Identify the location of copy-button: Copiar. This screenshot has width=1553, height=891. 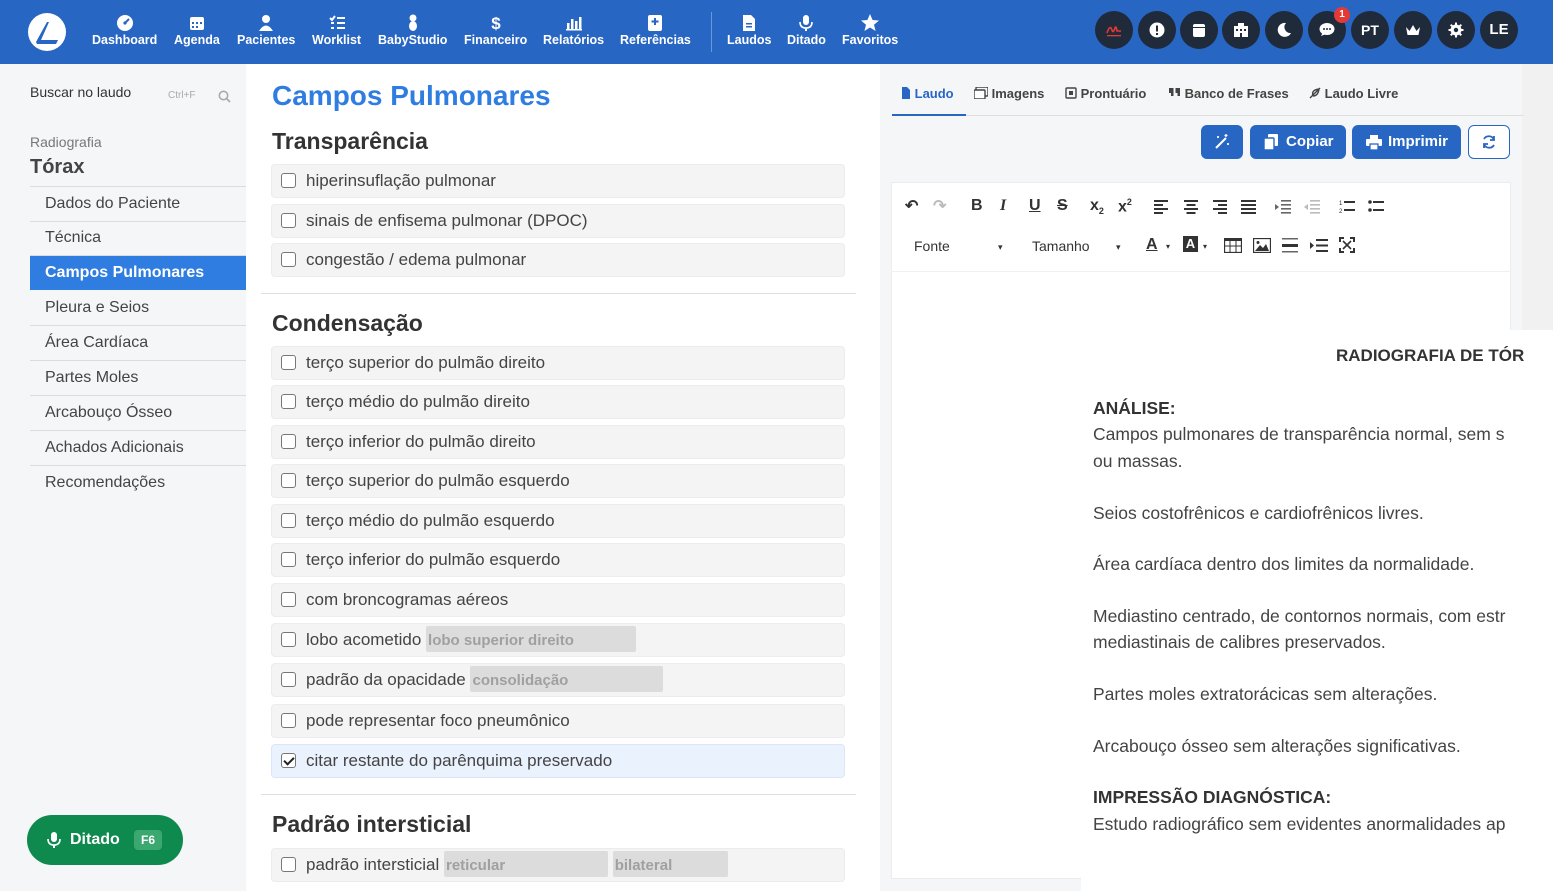
(1298, 142).